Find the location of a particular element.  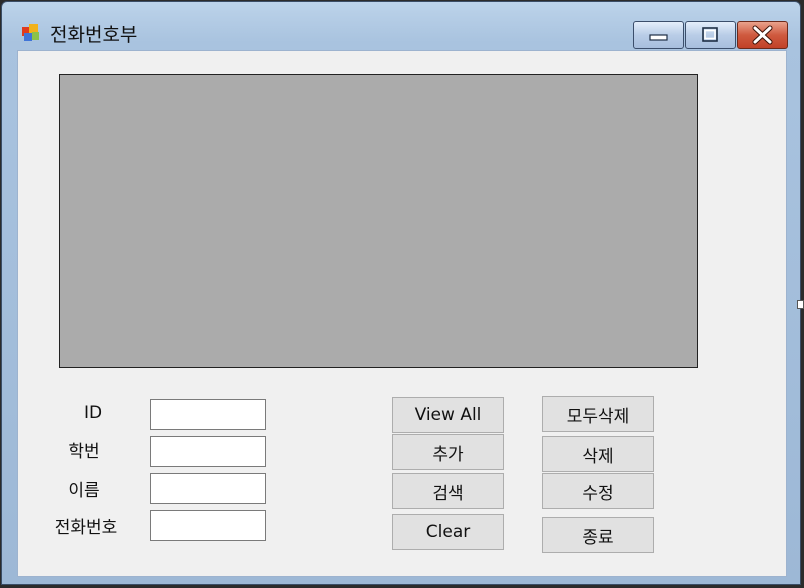

maximize-icon is located at coordinates (710, 34).